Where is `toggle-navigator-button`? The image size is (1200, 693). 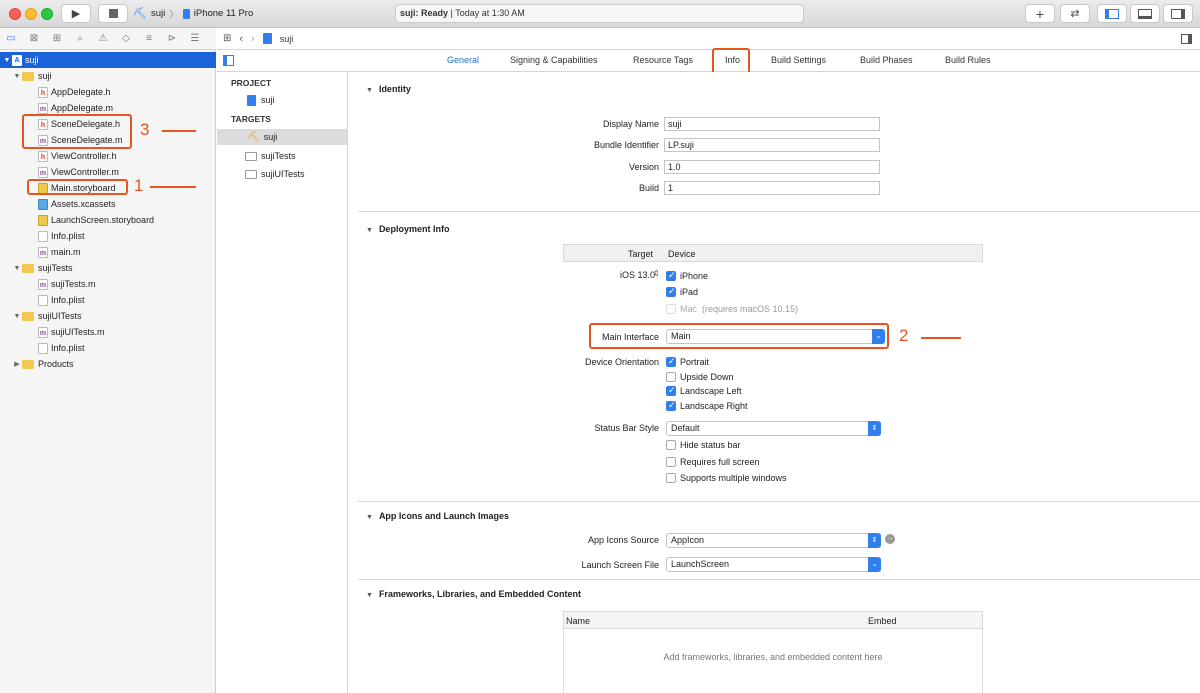
toggle-navigator-button is located at coordinates (1112, 13).